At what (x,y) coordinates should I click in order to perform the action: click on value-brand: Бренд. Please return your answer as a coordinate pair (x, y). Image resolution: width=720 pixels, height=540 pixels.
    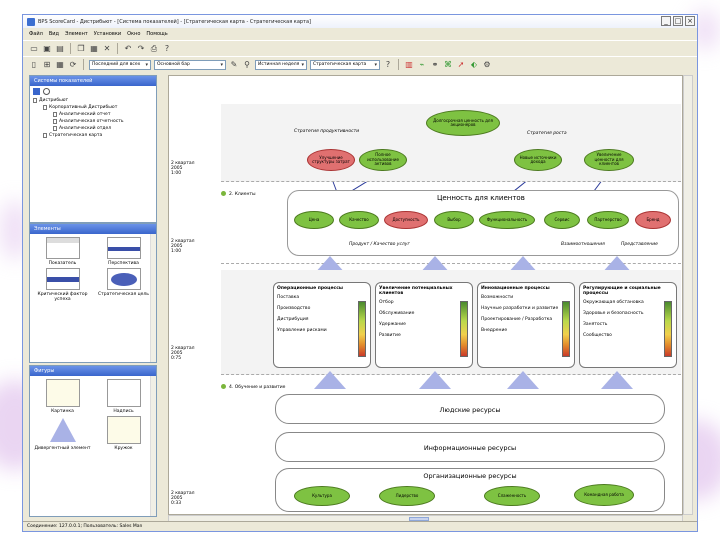
    Looking at the image, I should click on (653, 220).